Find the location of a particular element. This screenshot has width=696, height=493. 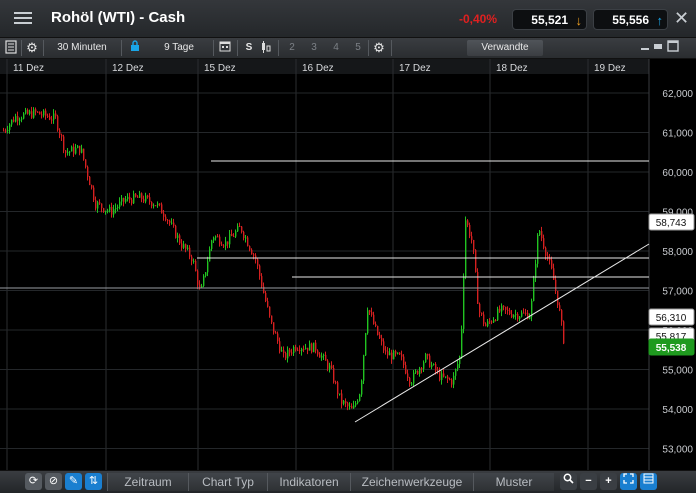

zoom-out-button: − is located at coordinates (588, 481).